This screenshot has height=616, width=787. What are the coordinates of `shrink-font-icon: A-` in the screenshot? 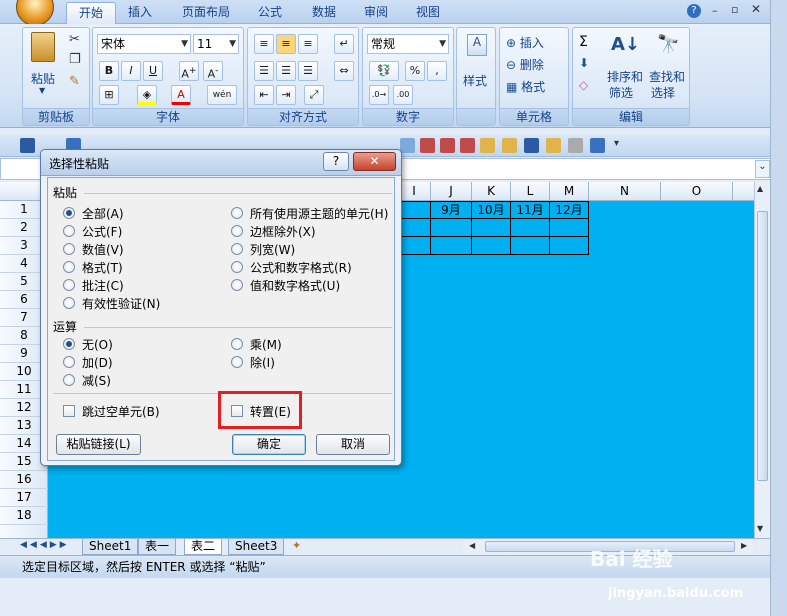 It's located at (213, 71).